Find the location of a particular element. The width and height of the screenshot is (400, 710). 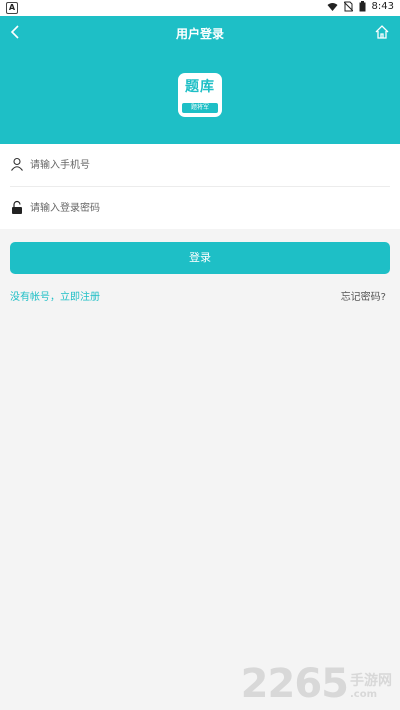

home-button is located at coordinates (382, 32).